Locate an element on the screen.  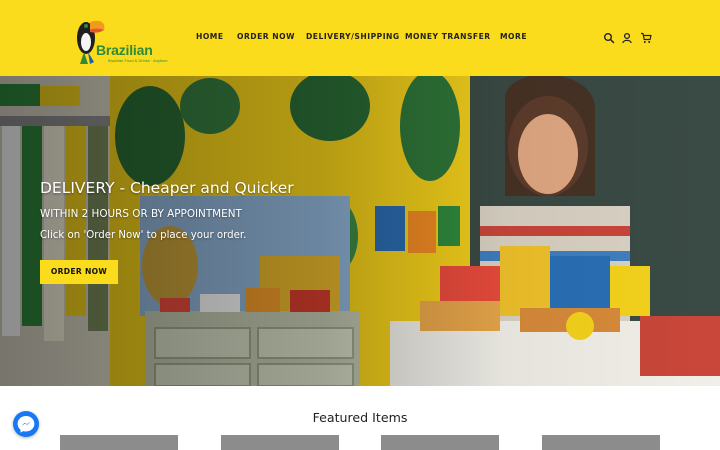
messenger-chat-button is located at coordinates (26, 424).